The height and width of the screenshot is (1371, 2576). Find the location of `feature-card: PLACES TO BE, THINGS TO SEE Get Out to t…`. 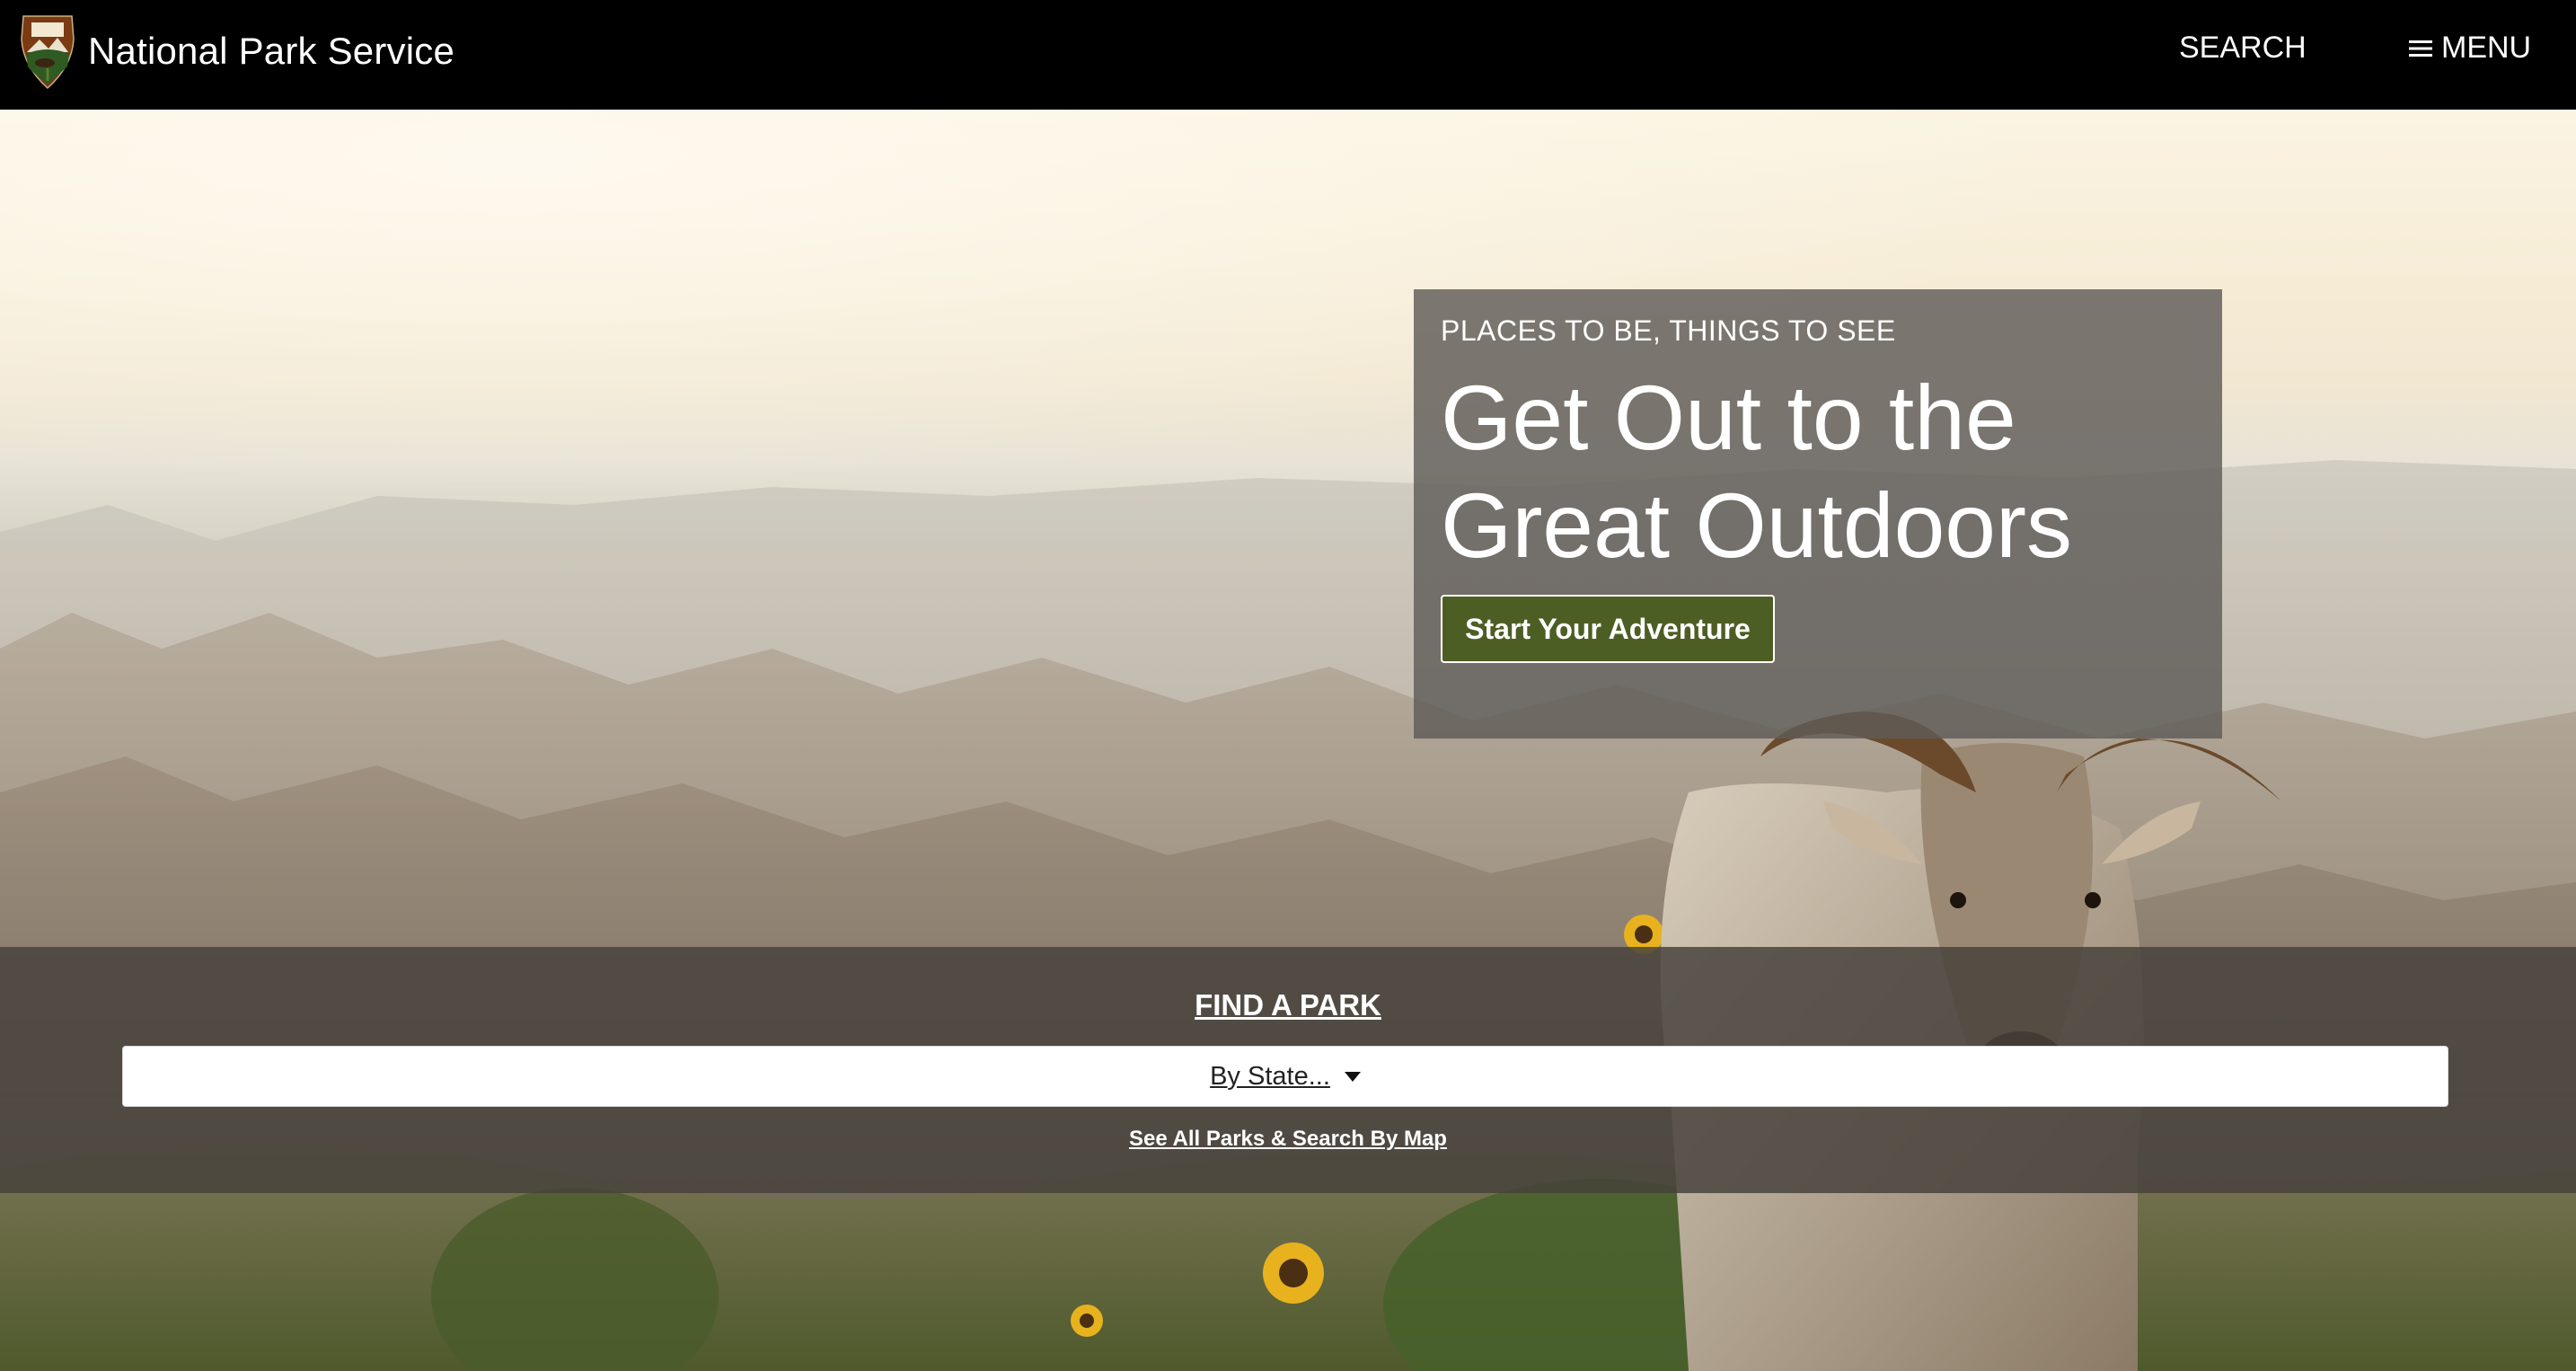

feature-card: PLACES TO BE, THINGS TO SEE Get Out to t… is located at coordinates (1818, 514).